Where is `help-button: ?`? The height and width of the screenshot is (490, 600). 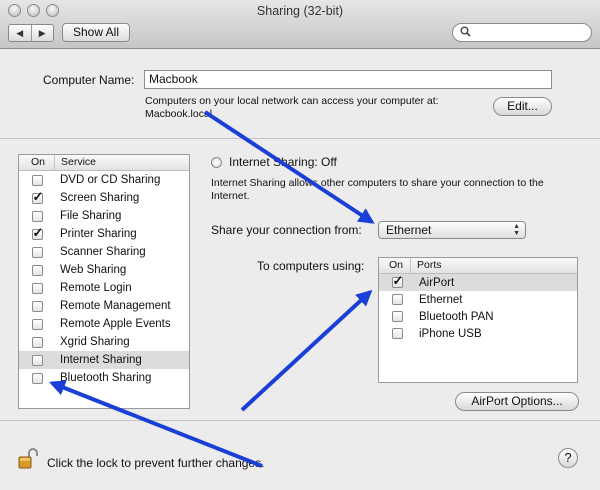
help-button: ? is located at coordinates (568, 458).